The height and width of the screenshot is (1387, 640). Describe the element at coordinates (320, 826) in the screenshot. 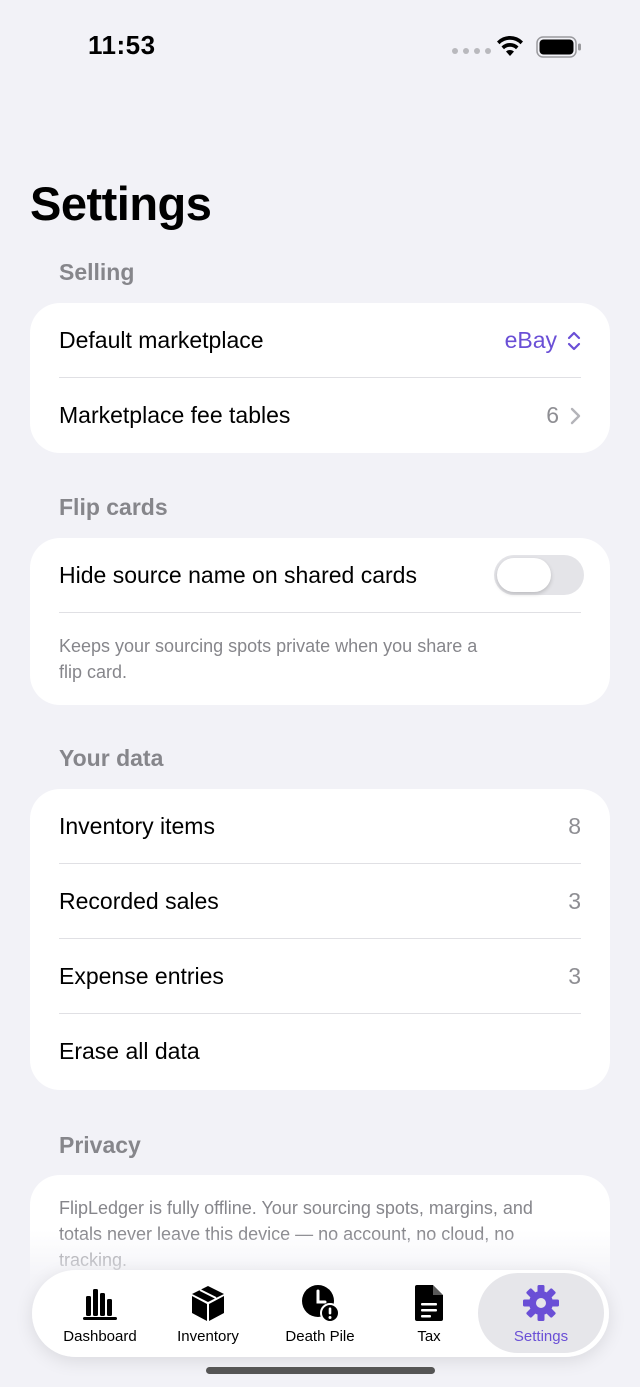

I see `inventory-items-row: Inventory items 8` at that location.